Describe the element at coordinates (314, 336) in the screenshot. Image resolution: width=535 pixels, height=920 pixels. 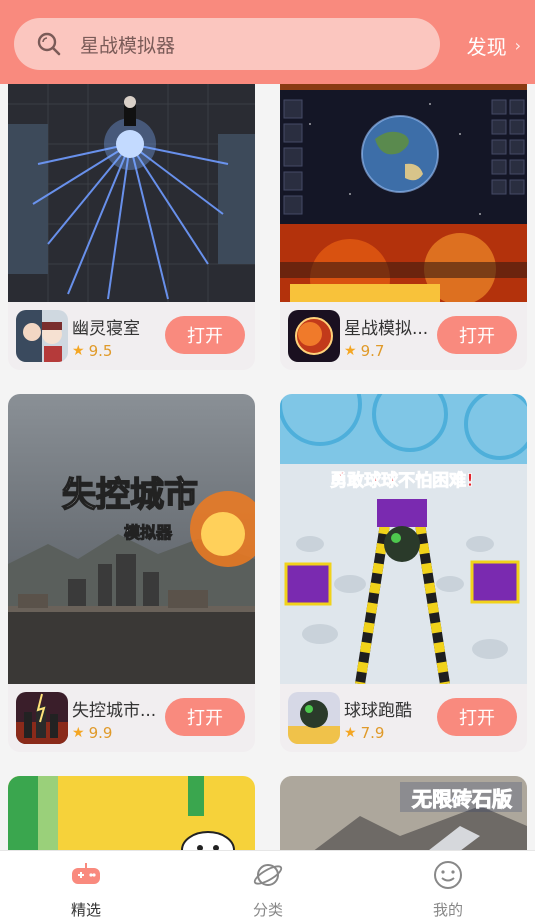
I see `star-war-app-icon` at that location.